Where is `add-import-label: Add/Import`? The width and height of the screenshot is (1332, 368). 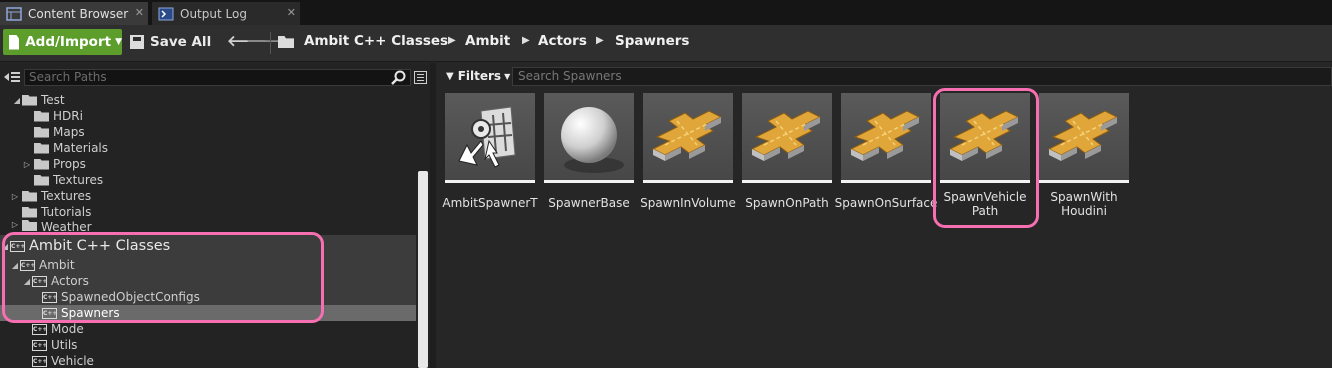
add-import-label: Add/Import is located at coordinates (68, 42).